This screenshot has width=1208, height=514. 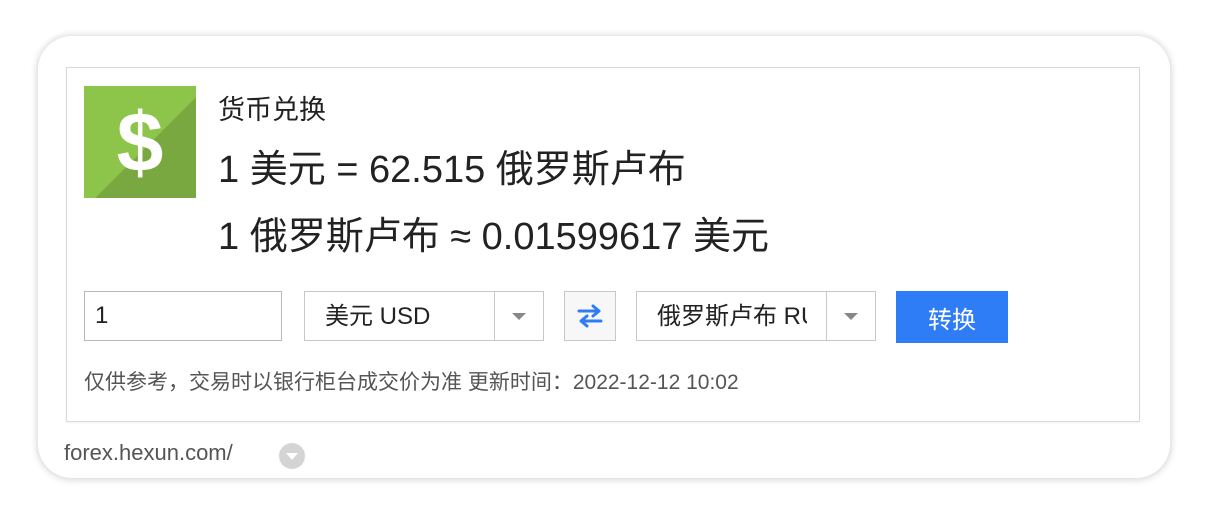 What do you see at coordinates (952, 317) in the screenshot?
I see `convert-button: 转换` at bounding box center [952, 317].